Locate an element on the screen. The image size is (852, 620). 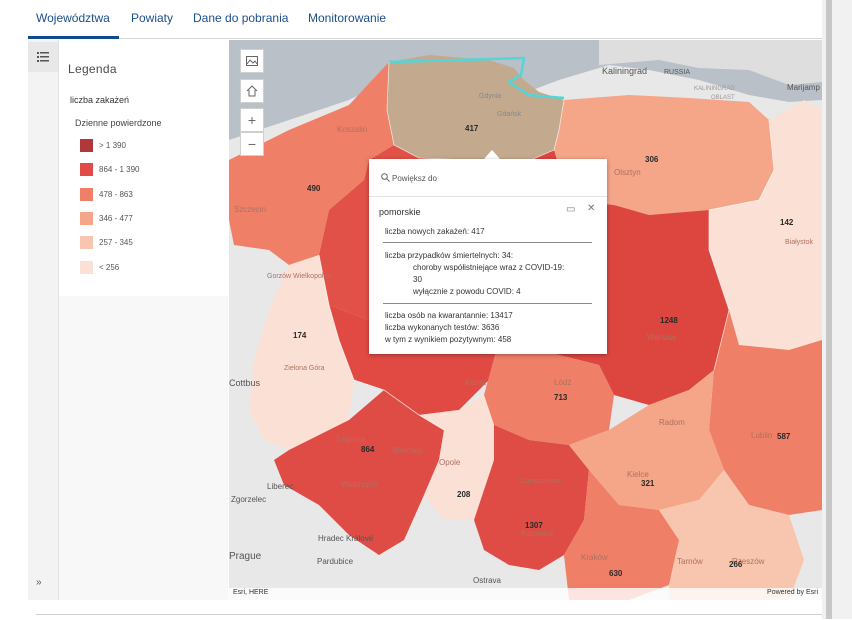
place-label: OBLAST is located at coordinates (723, 98).